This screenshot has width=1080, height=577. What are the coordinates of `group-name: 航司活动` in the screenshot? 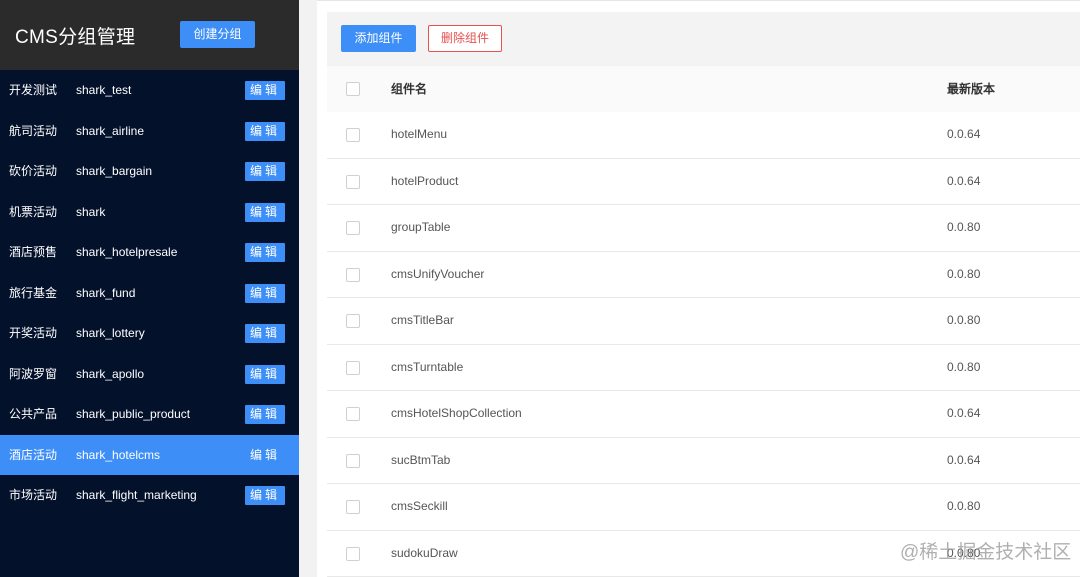 It's located at (33, 130).